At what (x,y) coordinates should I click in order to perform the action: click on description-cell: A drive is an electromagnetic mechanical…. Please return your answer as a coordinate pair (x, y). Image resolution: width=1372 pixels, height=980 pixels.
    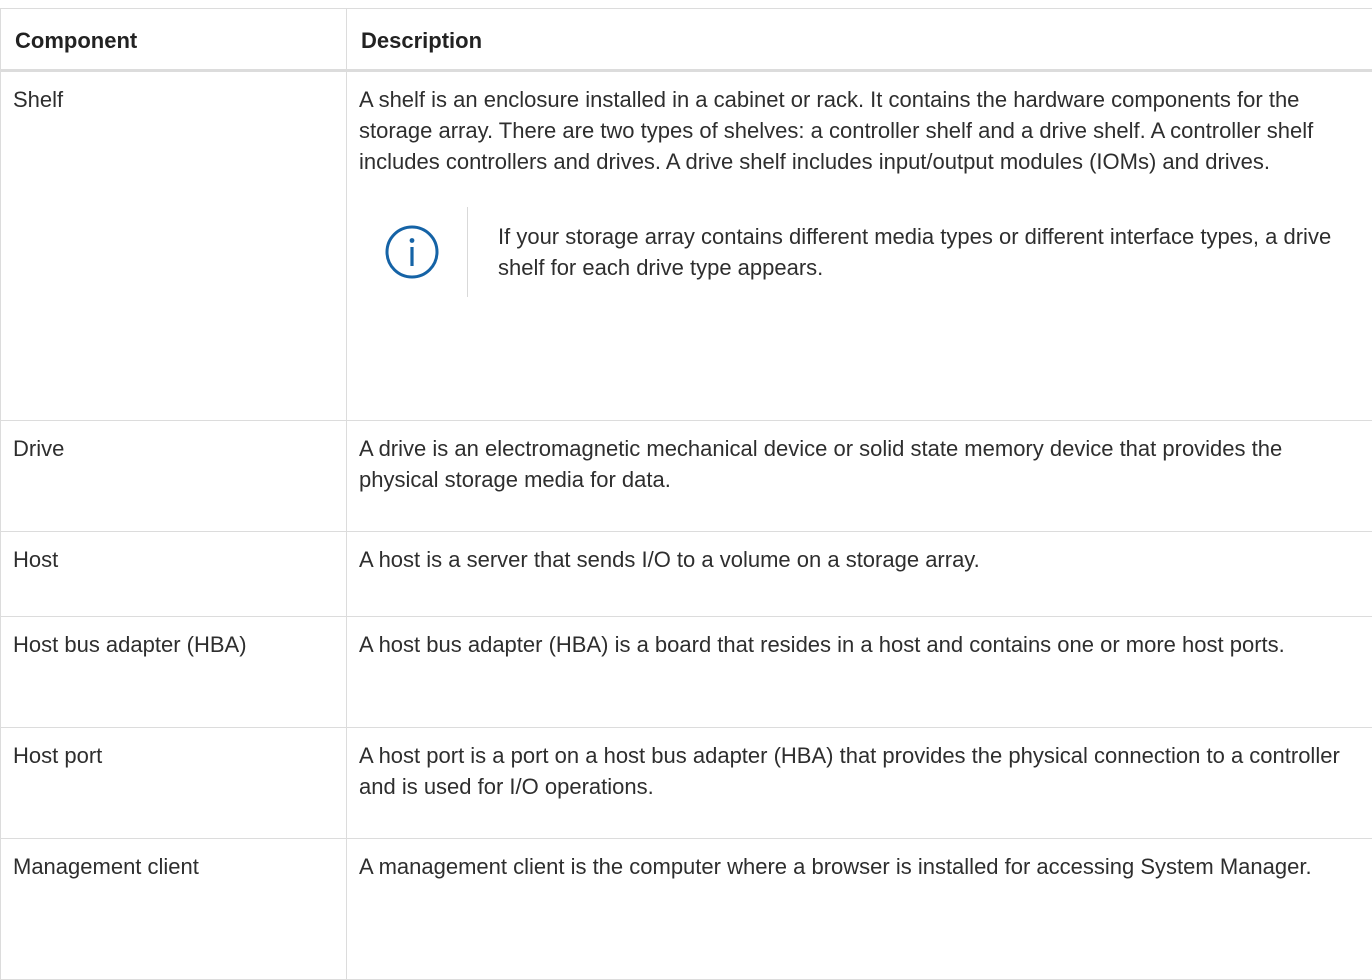
    Looking at the image, I should click on (859, 476).